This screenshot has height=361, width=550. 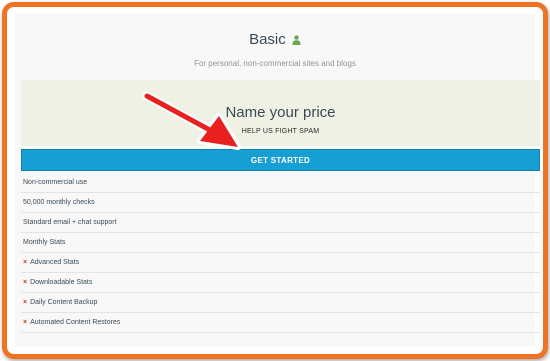 I want to click on feature-item: × Downloadable Stats, so click(x=280, y=283).